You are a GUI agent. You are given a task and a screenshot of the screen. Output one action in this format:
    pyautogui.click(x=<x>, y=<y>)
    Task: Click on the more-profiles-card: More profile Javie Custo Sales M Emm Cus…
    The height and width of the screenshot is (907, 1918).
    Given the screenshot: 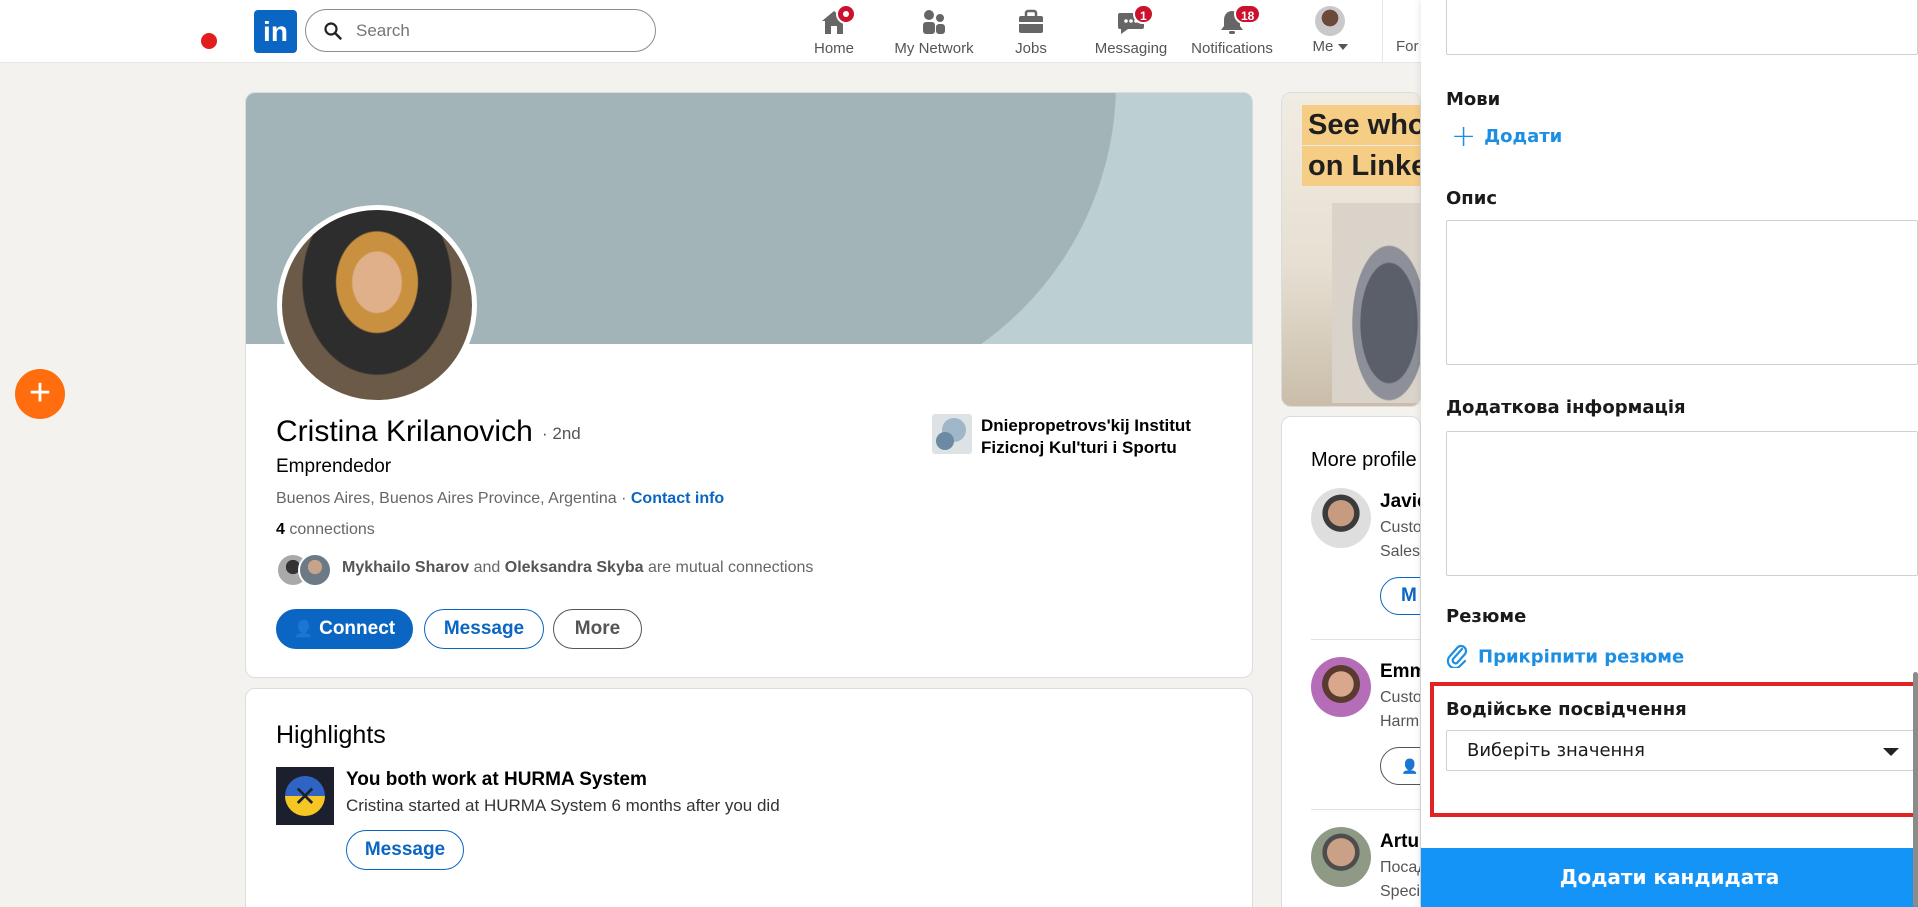 What is the action you would take?
    pyautogui.click(x=1351, y=661)
    